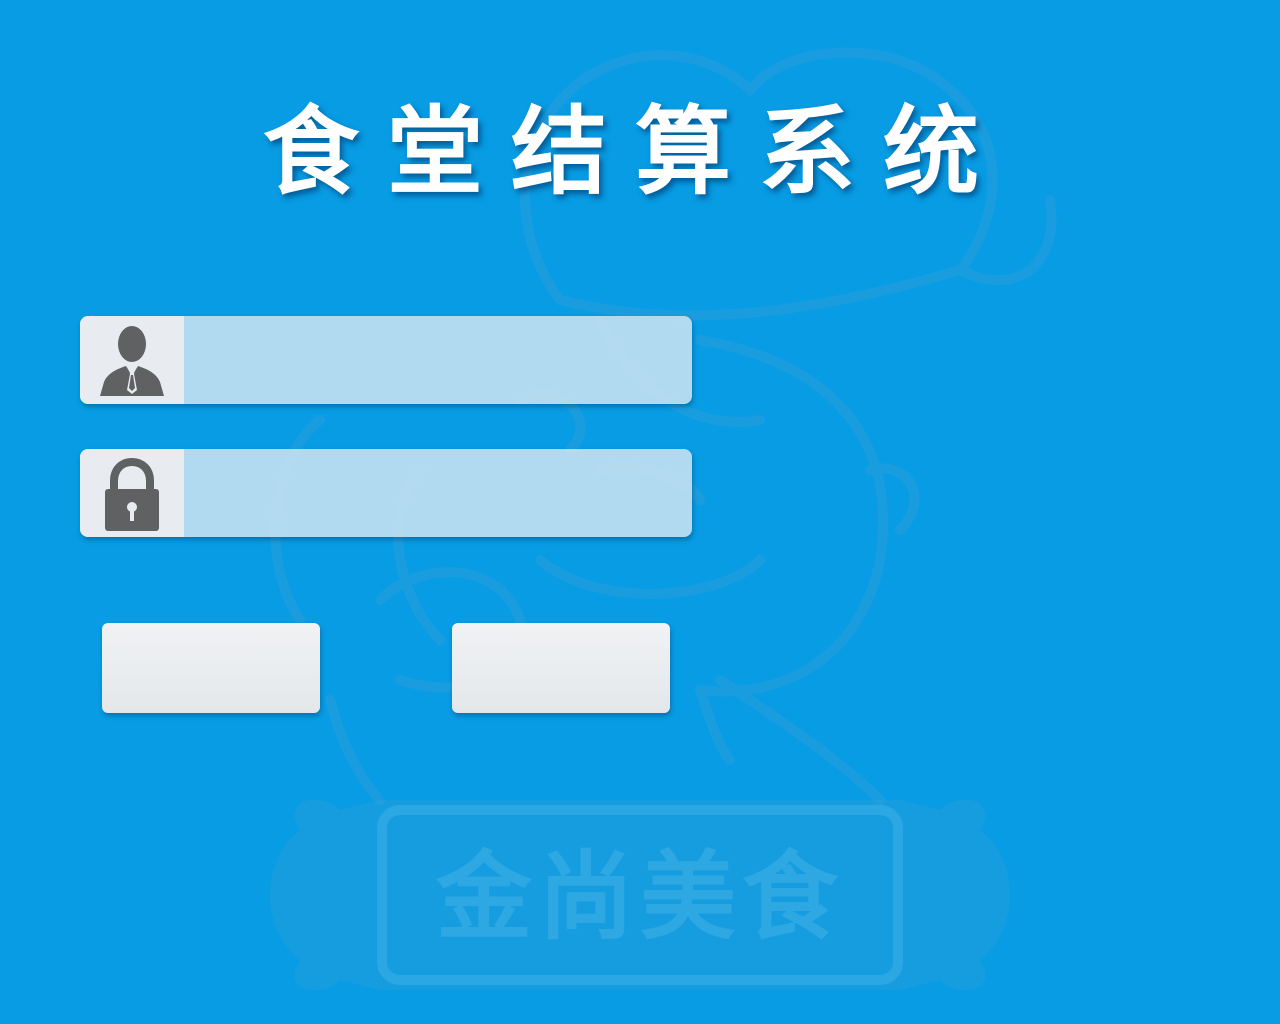 This screenshot has width=1280, height=1024. Describe the element at coordinates (211, 668) in the screenshot. I see `login-button` at that location.